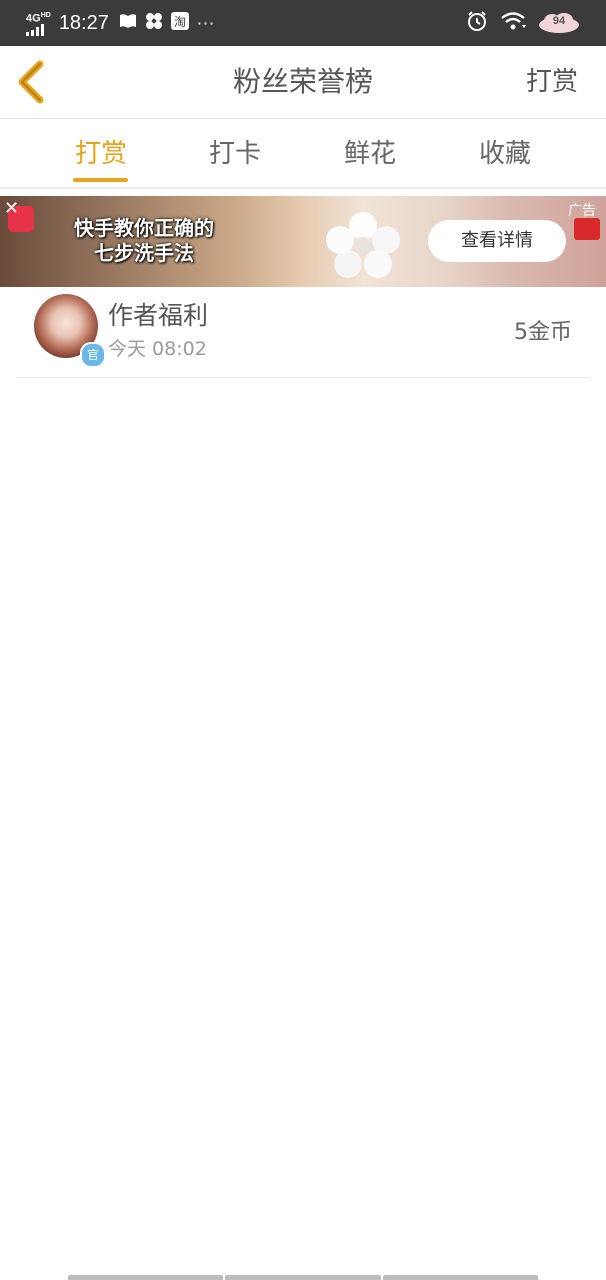 The image size is (606, 1280). I want to click on alarm-icon, so click(477, 23).